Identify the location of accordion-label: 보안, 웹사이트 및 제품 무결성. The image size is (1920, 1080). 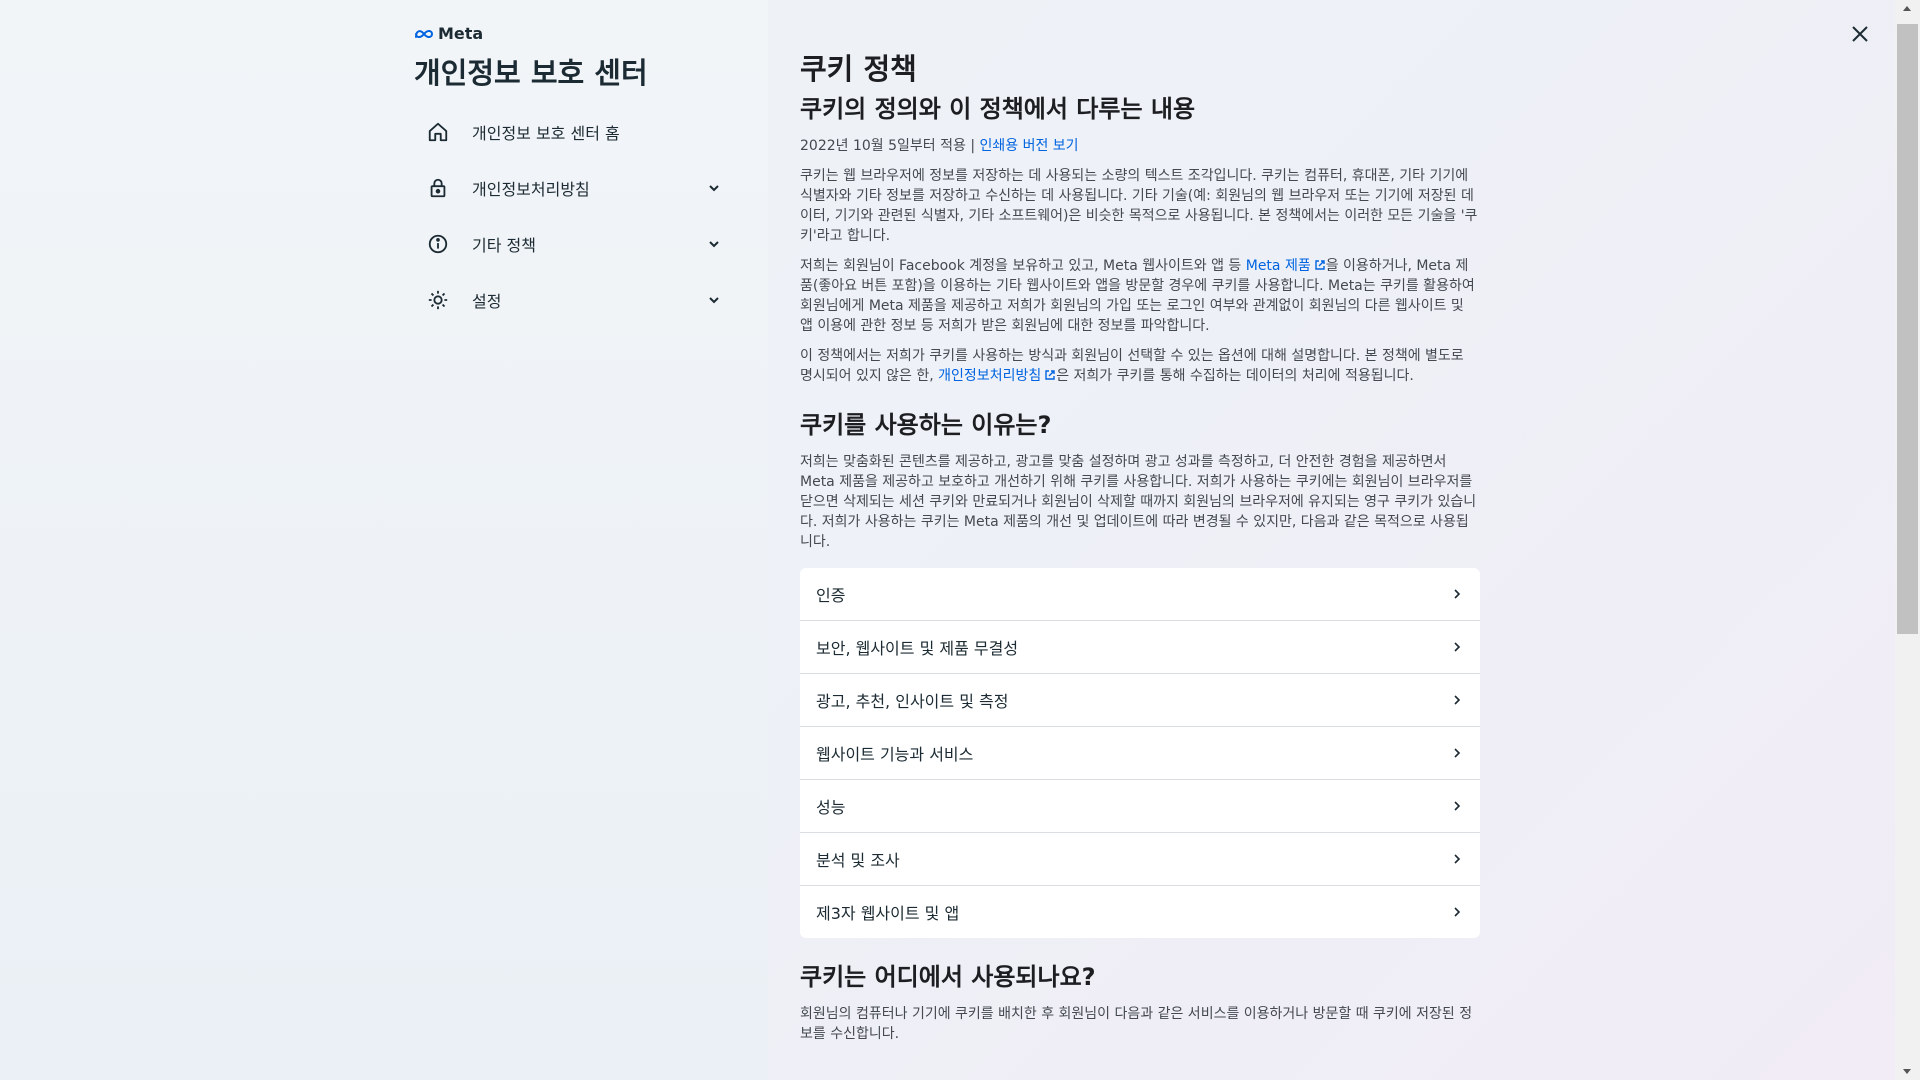
(917, 648).